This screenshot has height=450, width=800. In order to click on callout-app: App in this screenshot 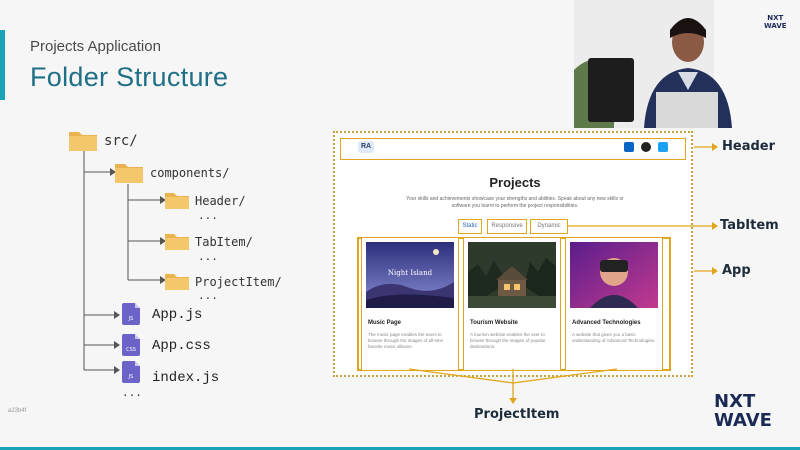, I will do `click(736, 270)`.